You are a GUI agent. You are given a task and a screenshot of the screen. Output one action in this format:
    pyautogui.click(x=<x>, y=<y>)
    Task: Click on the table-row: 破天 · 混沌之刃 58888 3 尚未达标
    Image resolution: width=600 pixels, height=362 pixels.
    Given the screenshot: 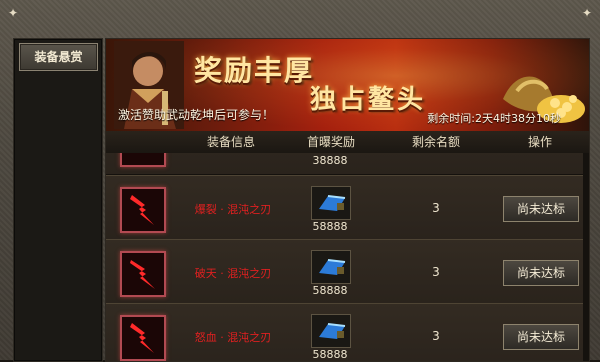 What is the action you would take?
    pyautogui.click(x=347, y=272)
    